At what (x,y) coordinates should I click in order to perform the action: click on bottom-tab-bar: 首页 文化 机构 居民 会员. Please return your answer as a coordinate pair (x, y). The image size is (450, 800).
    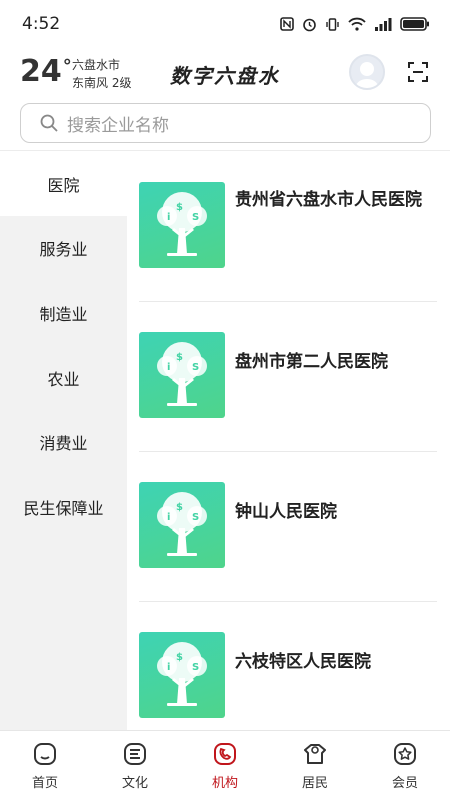
    Looking at the image, I should click on (225, 765).